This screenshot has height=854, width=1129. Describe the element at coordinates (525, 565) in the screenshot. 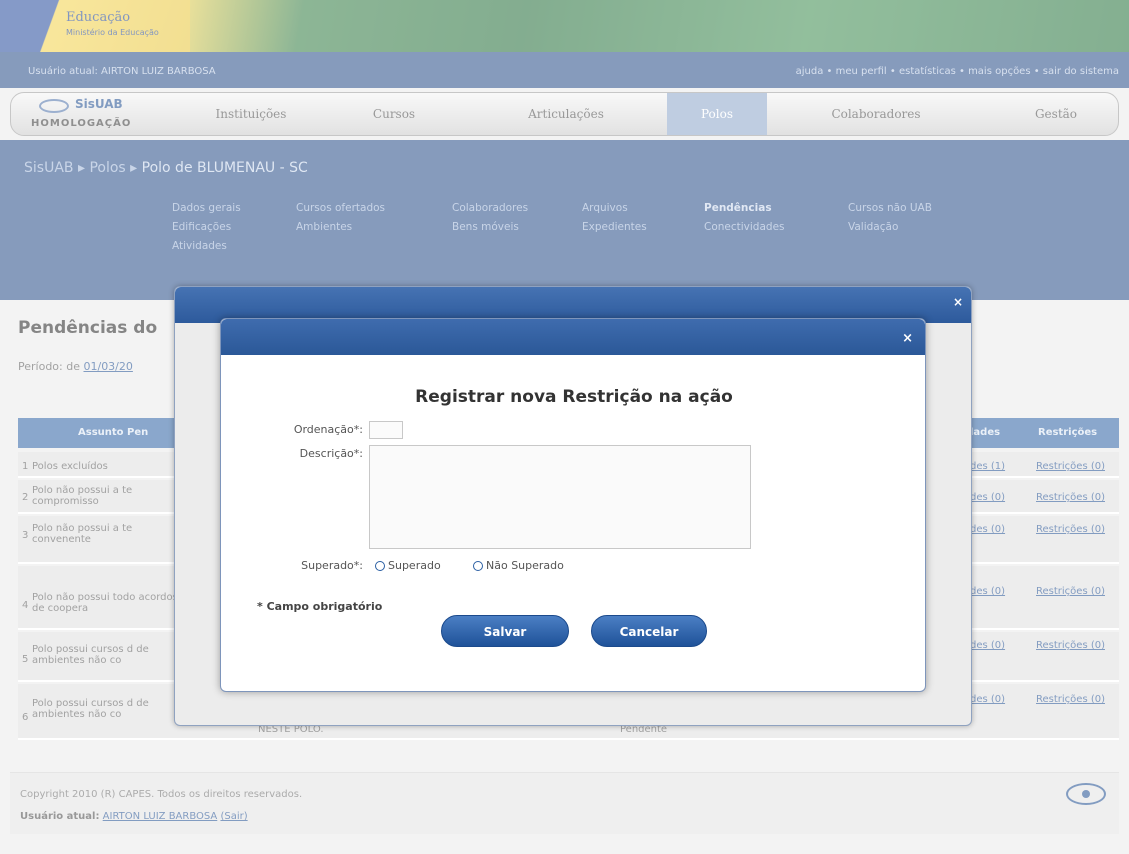

I see `radio-nao-superado-label: Não Superado` at that location.